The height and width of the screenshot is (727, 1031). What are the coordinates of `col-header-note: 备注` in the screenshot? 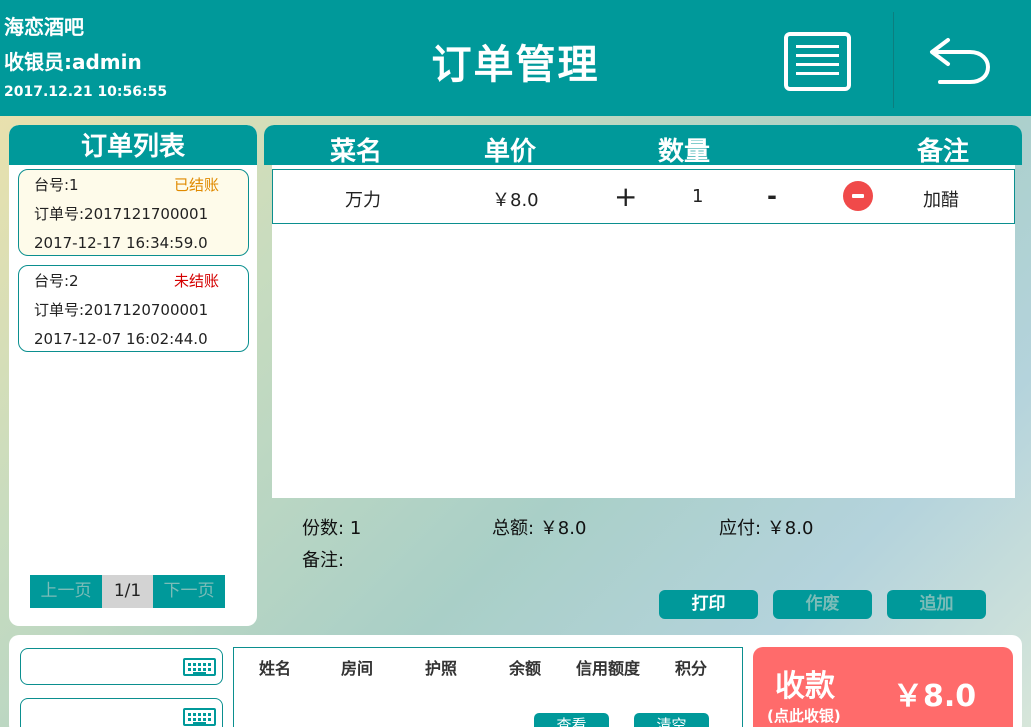 It's located at (943, 152).